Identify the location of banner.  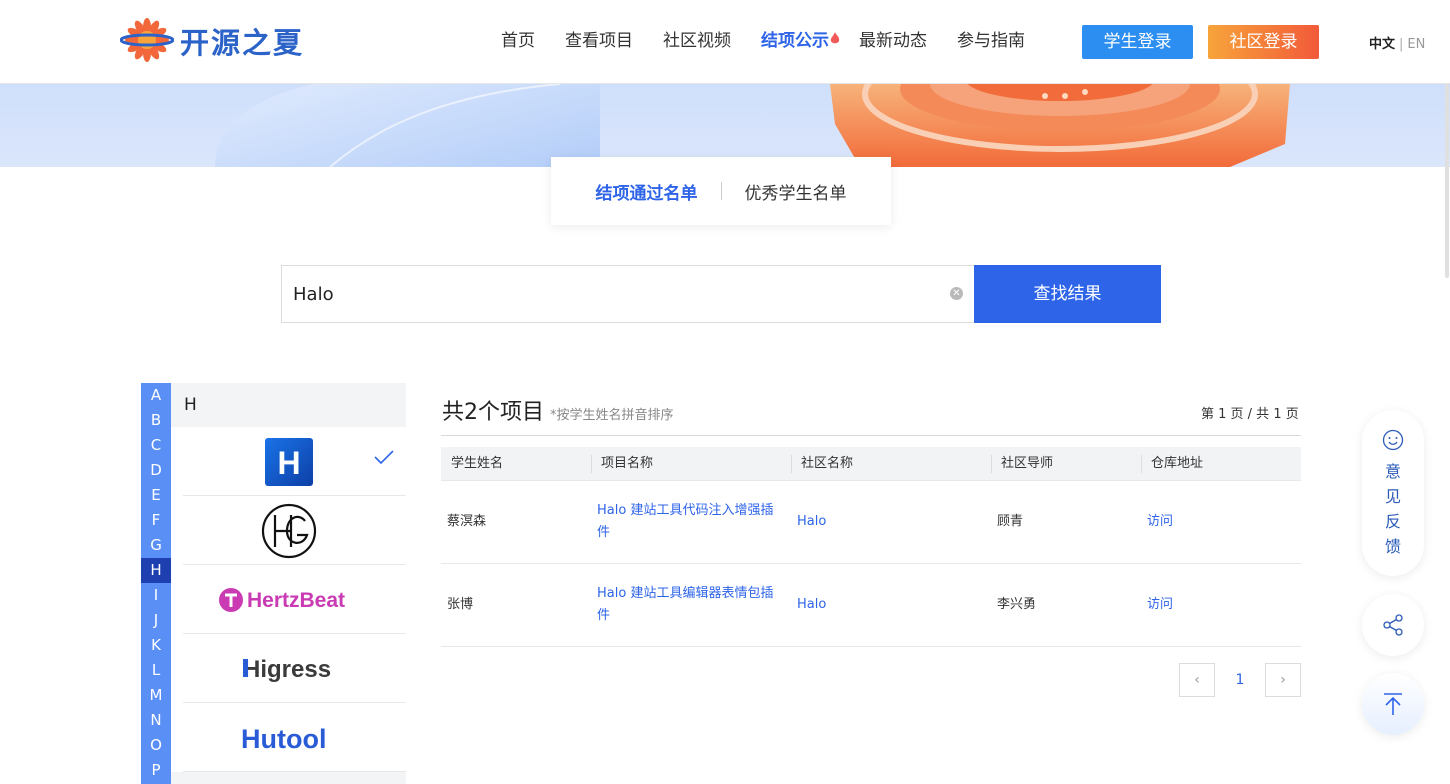
(725, 125).